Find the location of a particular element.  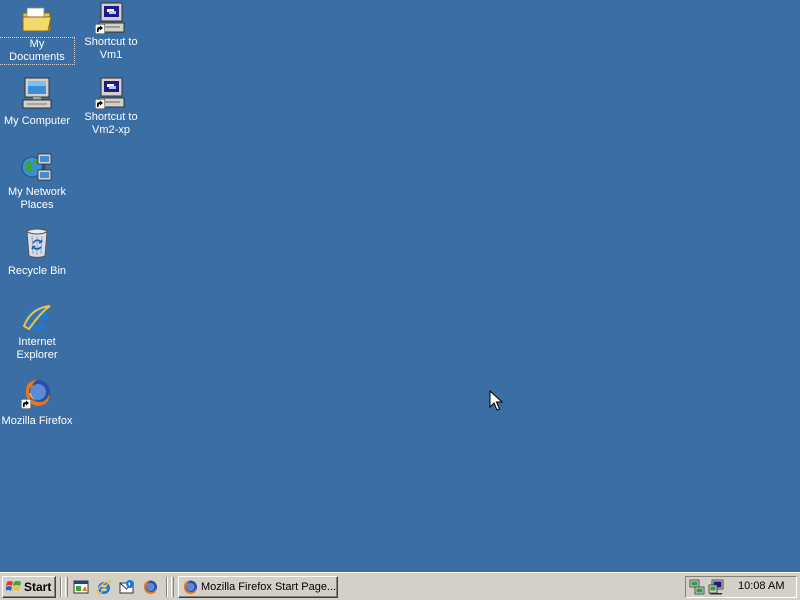

folder-icon is located at coordinates (37, 20).